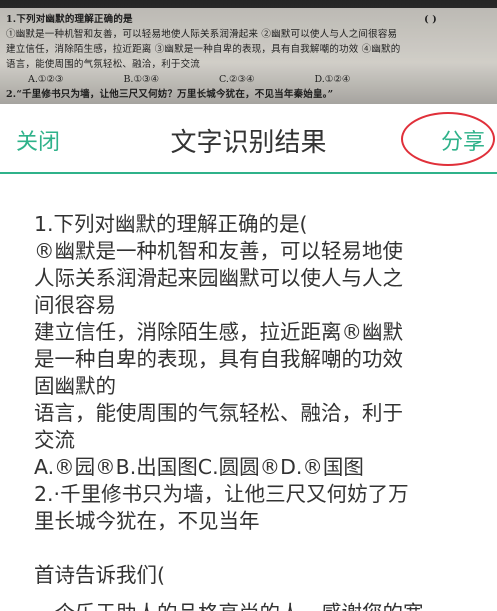  I want to click on photo-option-a: A.①②③, so click(46, 79).